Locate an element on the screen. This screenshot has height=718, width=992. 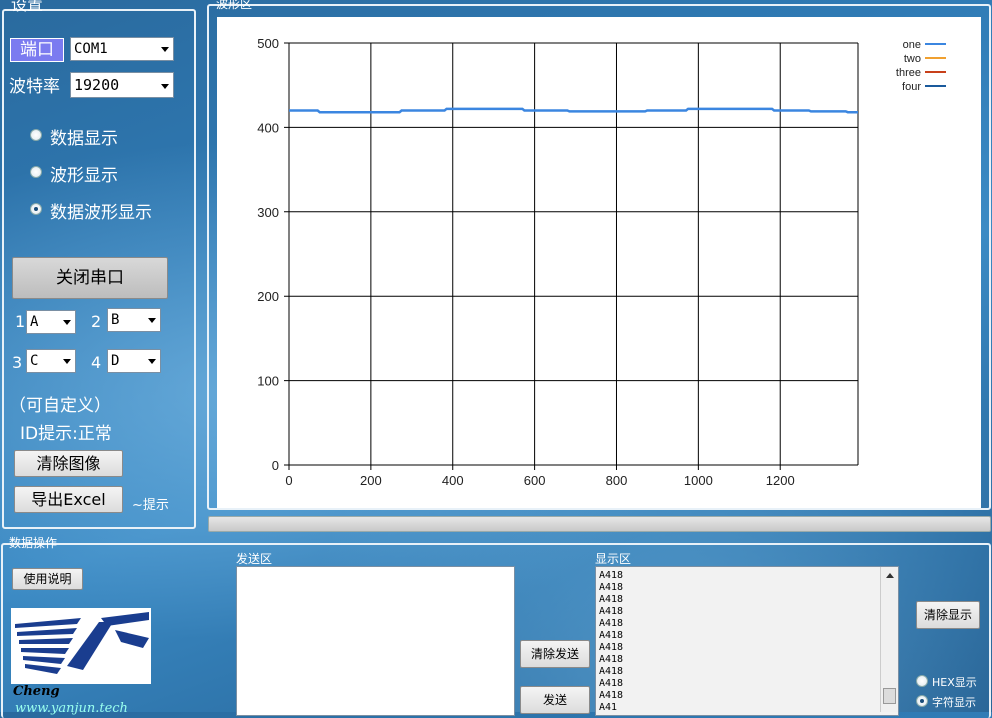
send-button: 发送 is located at coordinates (555, 700).